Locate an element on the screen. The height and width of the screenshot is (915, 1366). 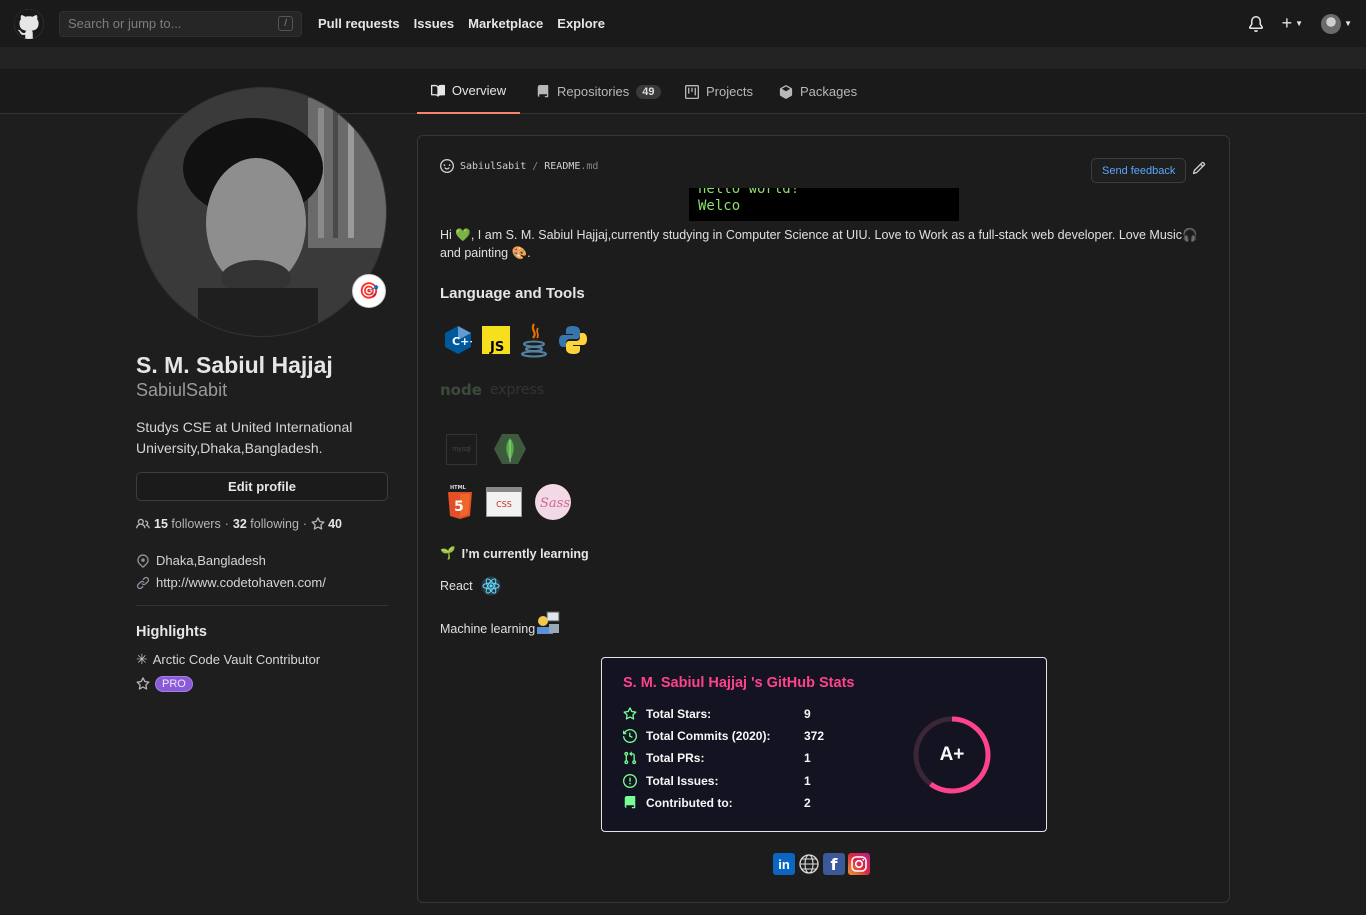
location-icon is located at coordinates (143, 560).